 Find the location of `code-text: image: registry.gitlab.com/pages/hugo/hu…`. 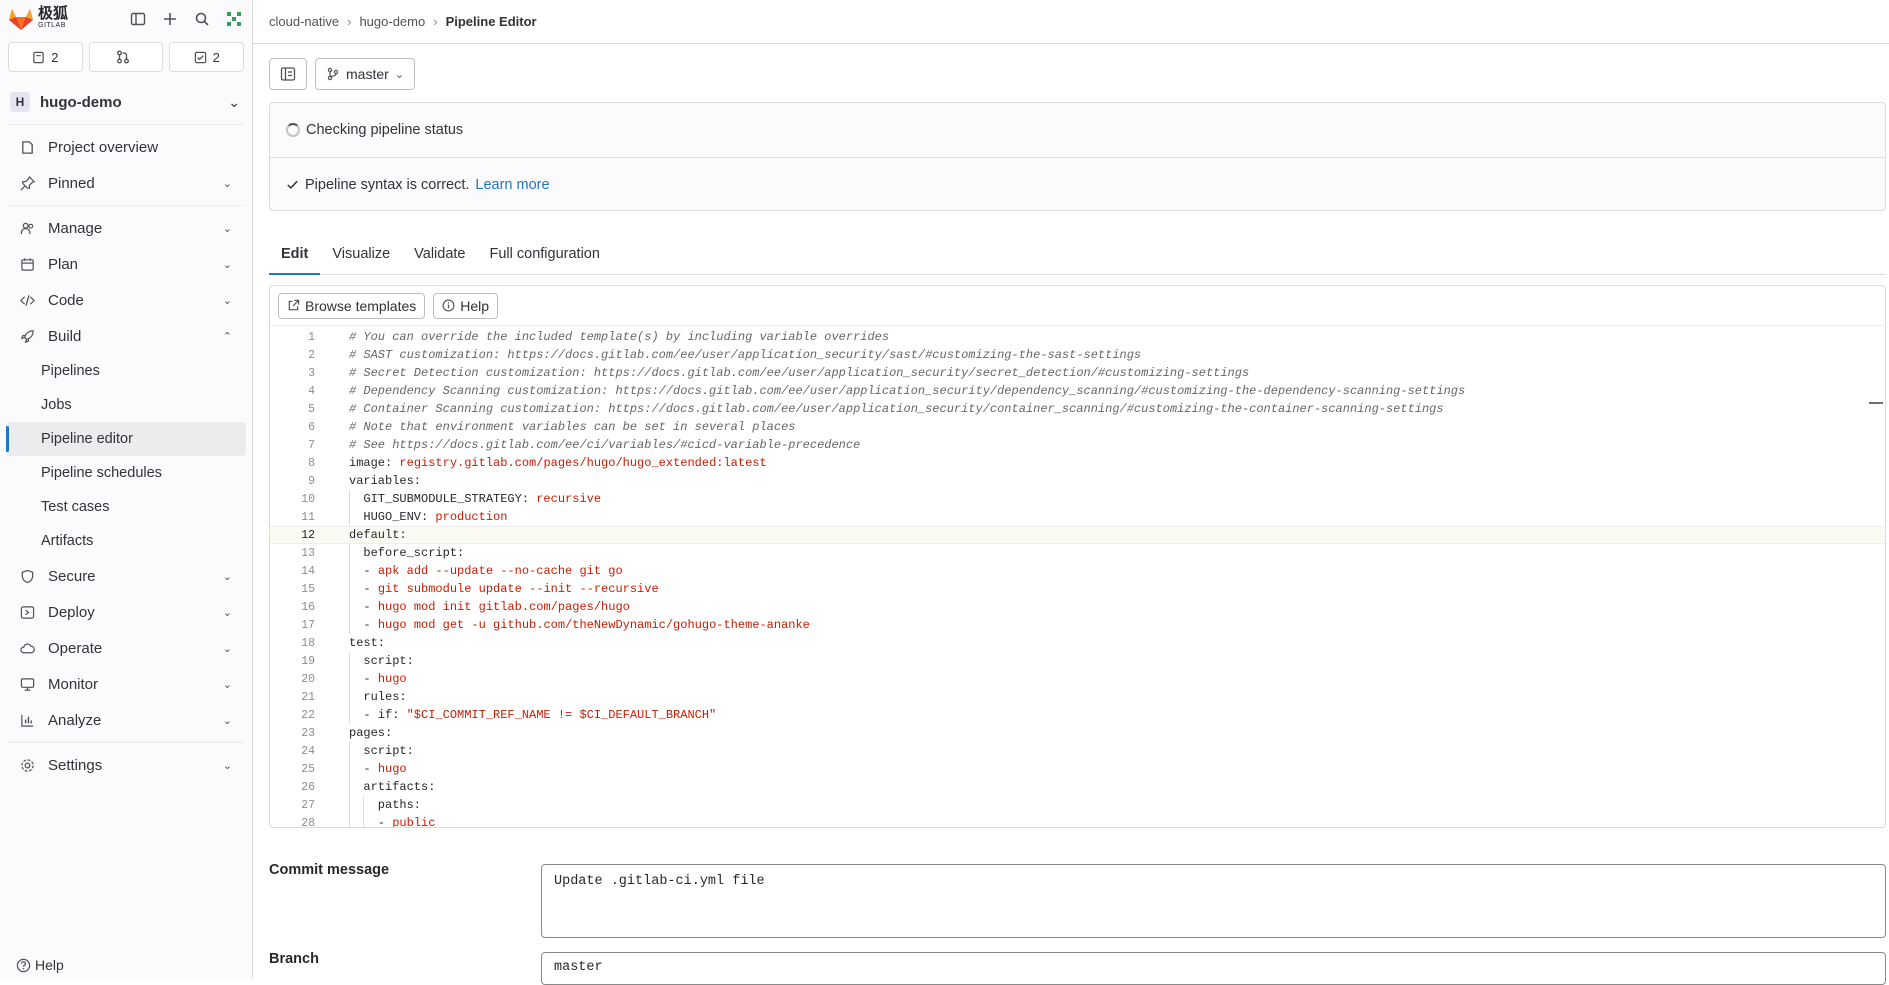

code-text: image: registry.gitlab.com/pages/hugo/hu… is located at coordinates (558, 463).